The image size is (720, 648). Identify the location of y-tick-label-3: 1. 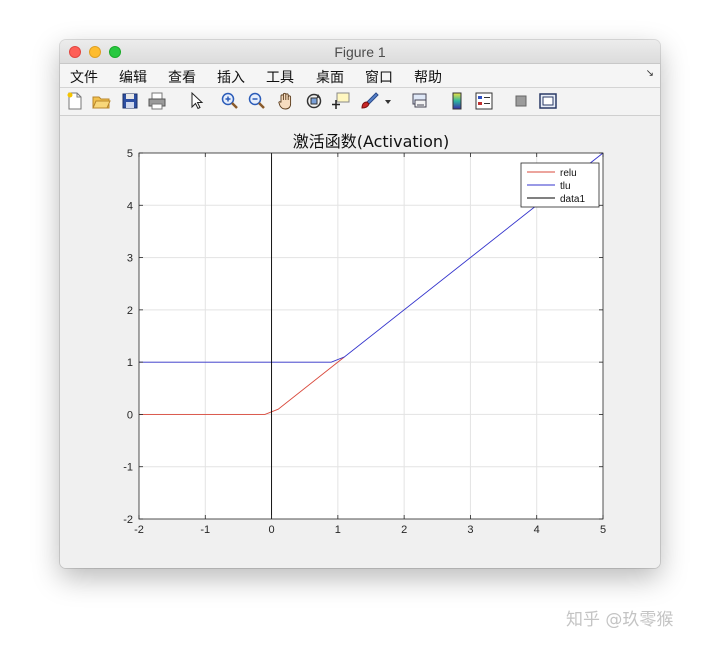
(130, 363).